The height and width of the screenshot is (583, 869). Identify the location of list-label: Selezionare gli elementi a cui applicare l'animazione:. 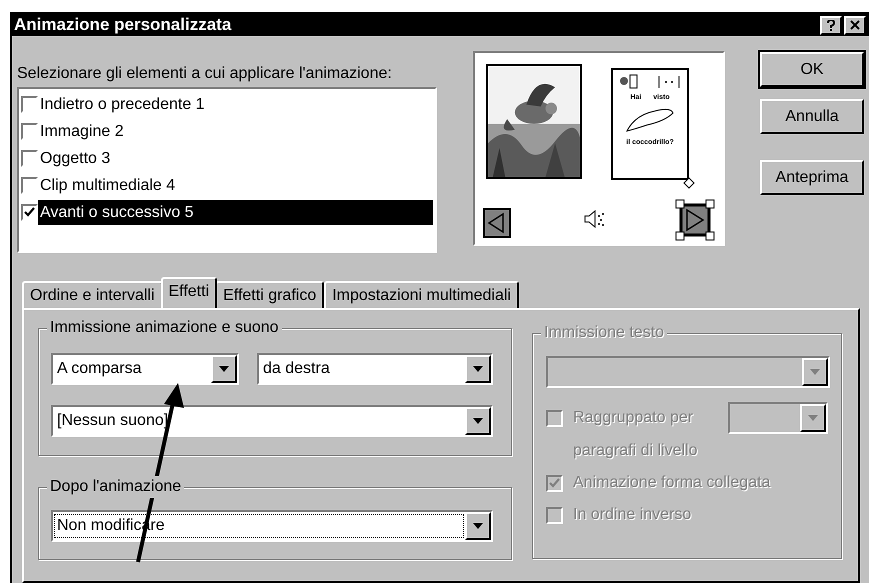
(205, 74).